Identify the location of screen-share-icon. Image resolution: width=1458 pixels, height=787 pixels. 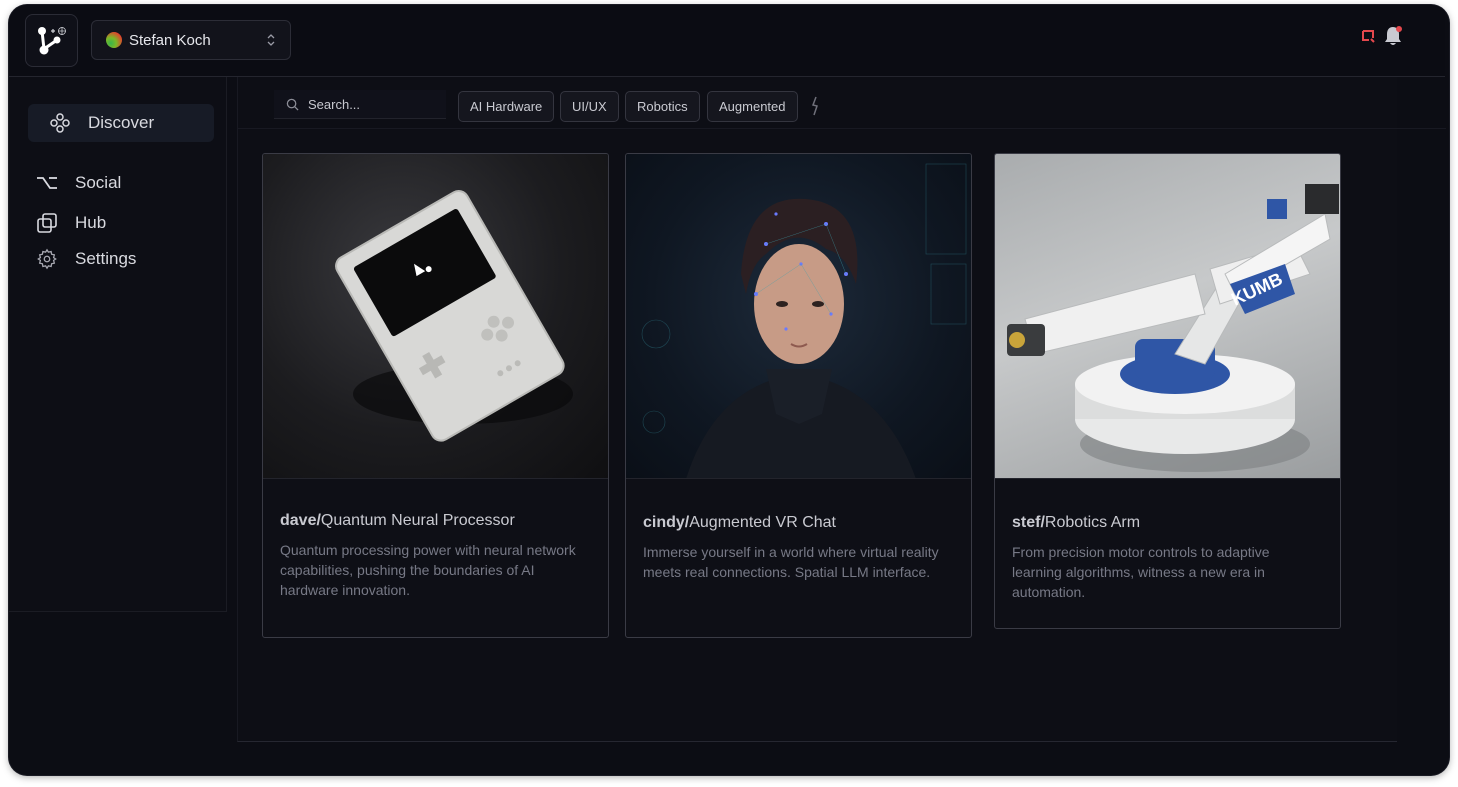
(1369, 38).